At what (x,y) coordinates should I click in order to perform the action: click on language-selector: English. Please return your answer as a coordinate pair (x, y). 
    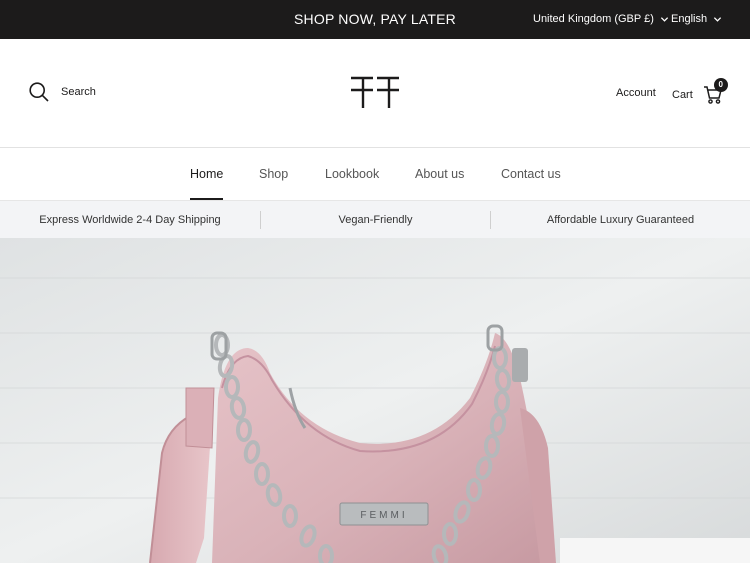
    Looking at the image, I should click on (696, 19).